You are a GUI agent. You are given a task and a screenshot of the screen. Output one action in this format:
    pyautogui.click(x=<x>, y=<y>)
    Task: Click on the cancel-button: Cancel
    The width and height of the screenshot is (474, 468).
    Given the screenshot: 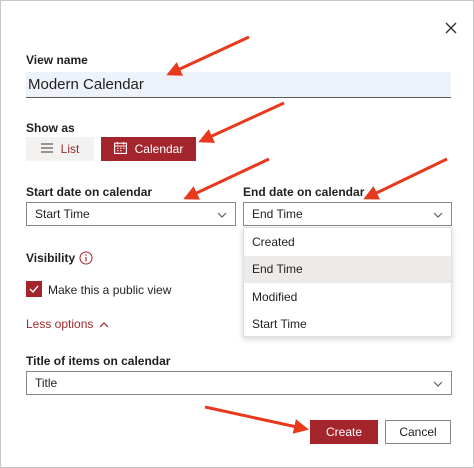 What is the action you would take?
    pyautogui.click(x=418, y=432)
    